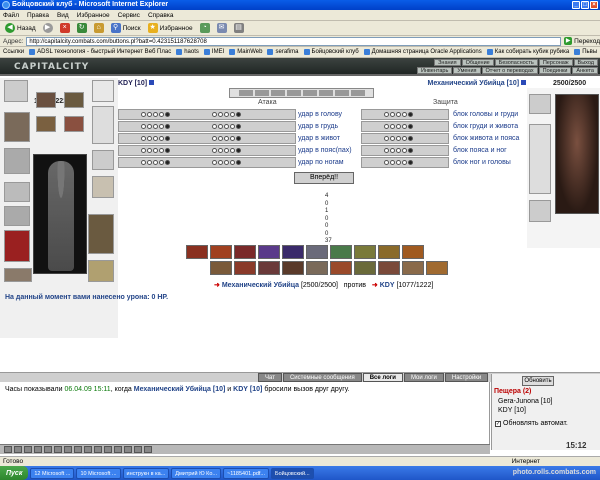 The image size is (600, 480). I want to click on enemy-boots-slot, so click(540, 211).